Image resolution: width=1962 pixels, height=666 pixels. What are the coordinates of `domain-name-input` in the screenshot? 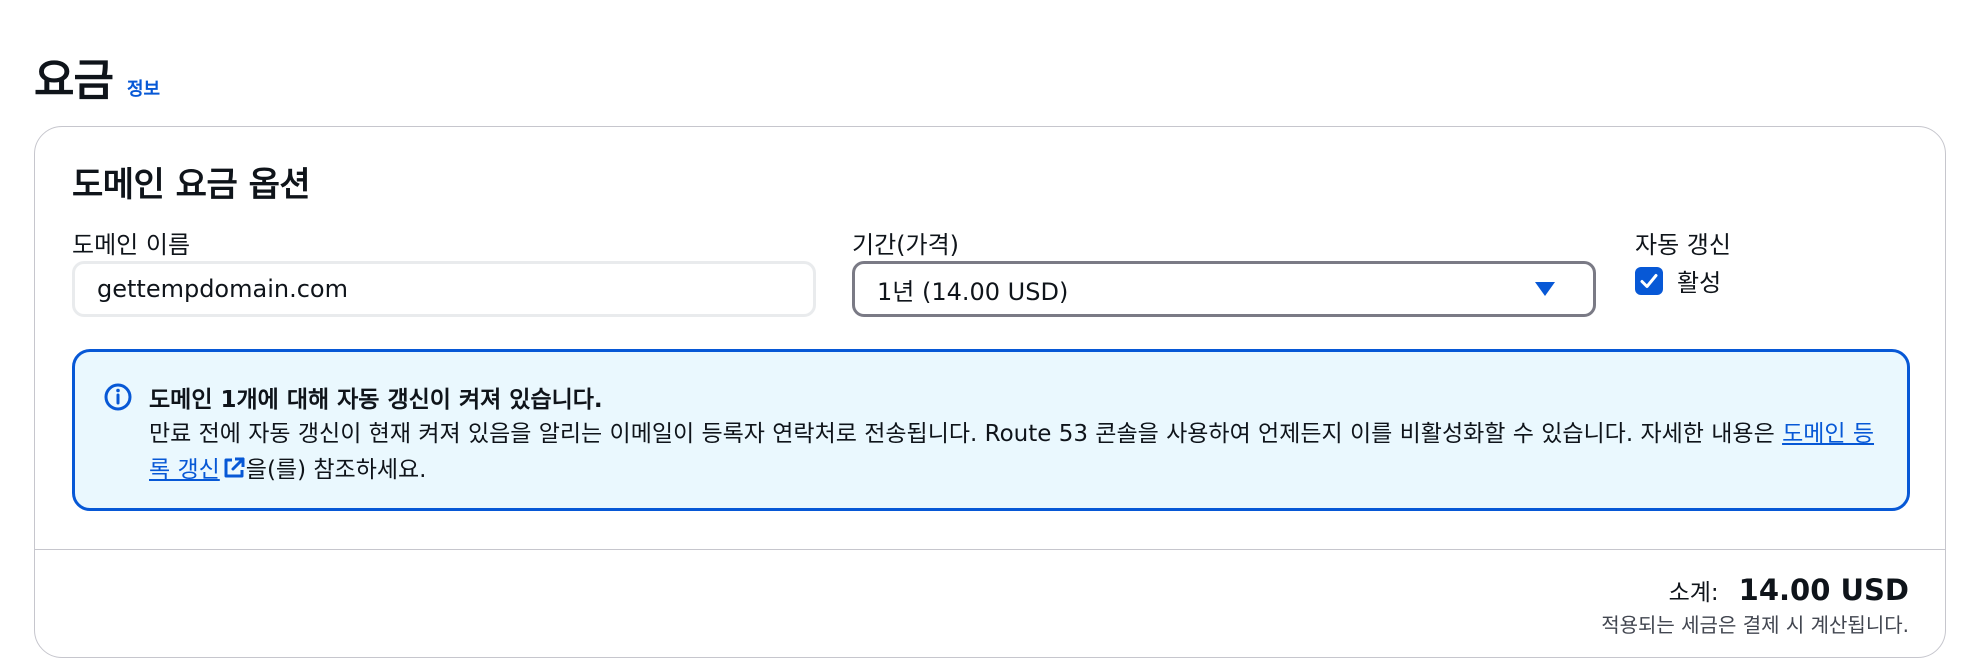 It's located at (444, 289).